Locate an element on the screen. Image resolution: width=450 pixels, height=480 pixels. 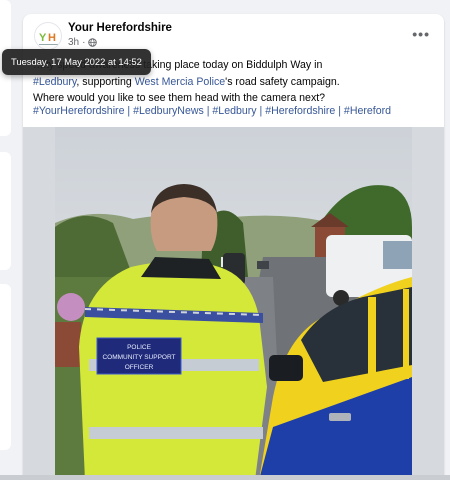
page-avatar: Y H is located at coordinates (48, 36).